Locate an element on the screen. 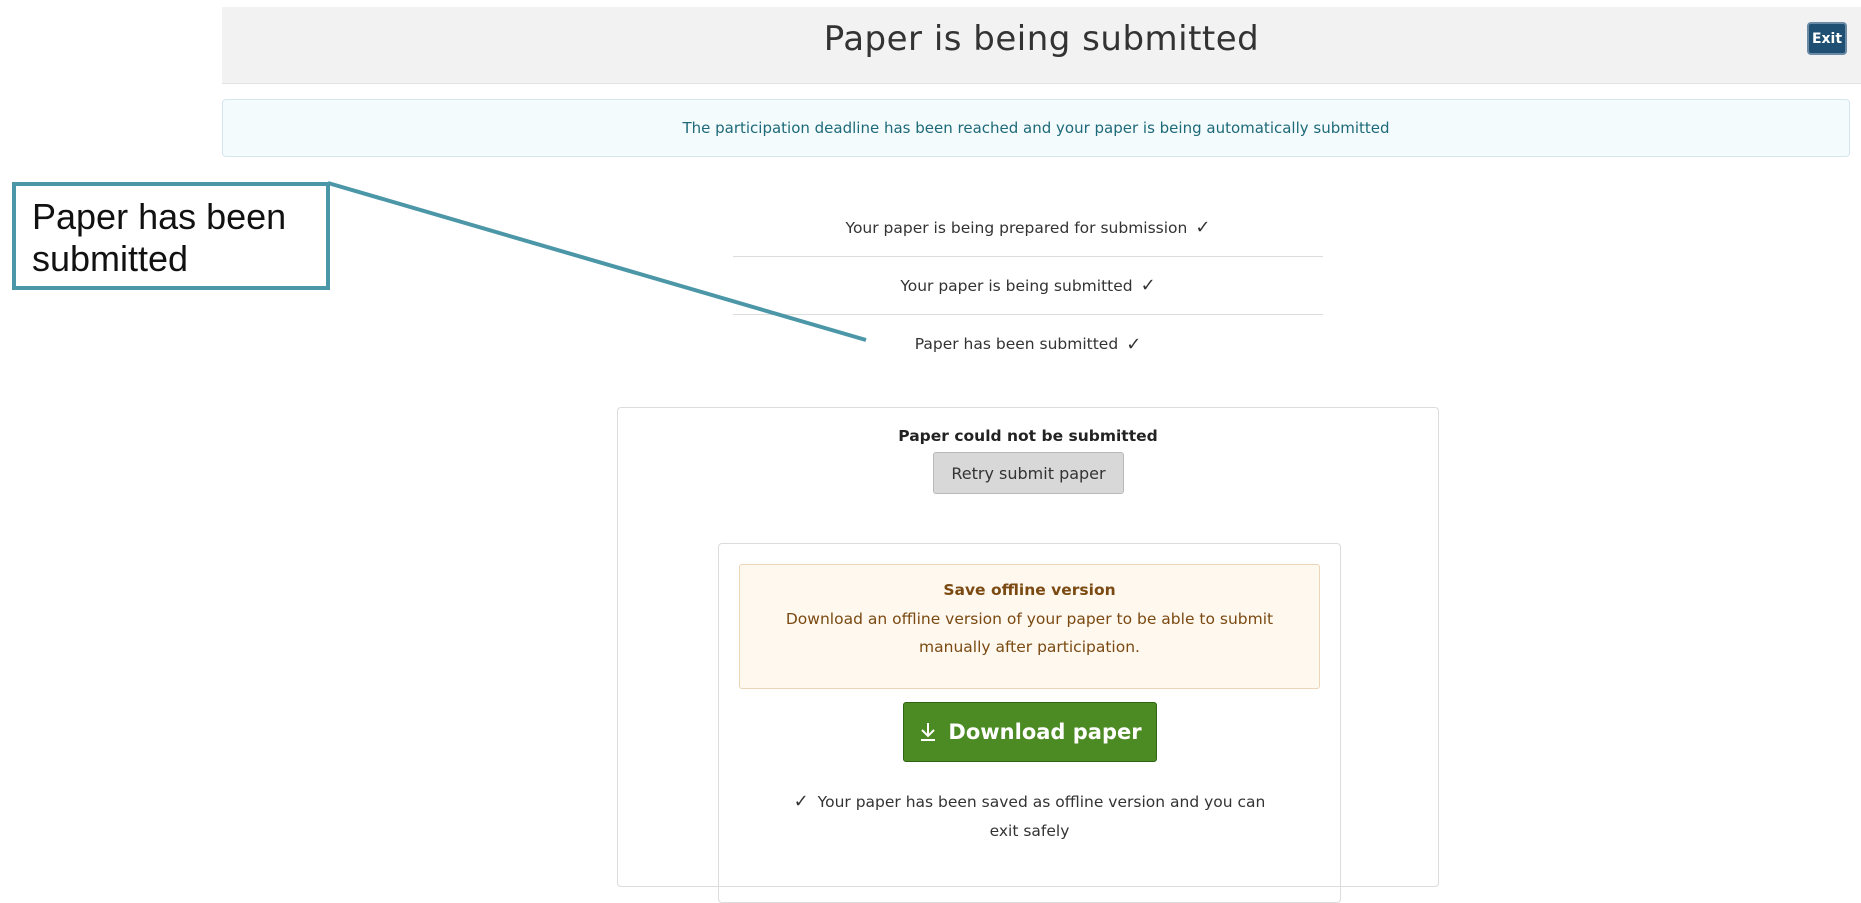 Image resolution: width=1861 pixels, height=903 pixels. callout-annotation: Paper has been submitted is located at coordinates (171, 236).